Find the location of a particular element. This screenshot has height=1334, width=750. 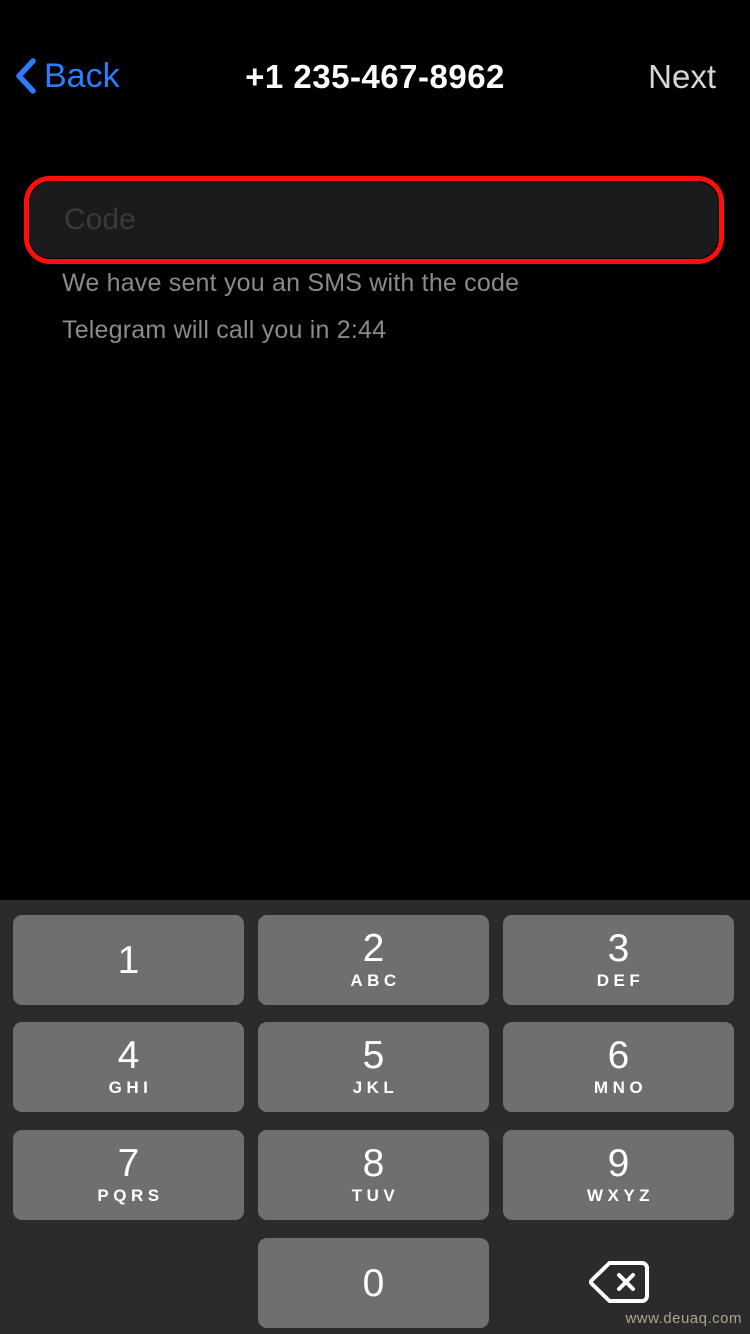

key-4: 4 GHI is located at coordinates (128, 1067).